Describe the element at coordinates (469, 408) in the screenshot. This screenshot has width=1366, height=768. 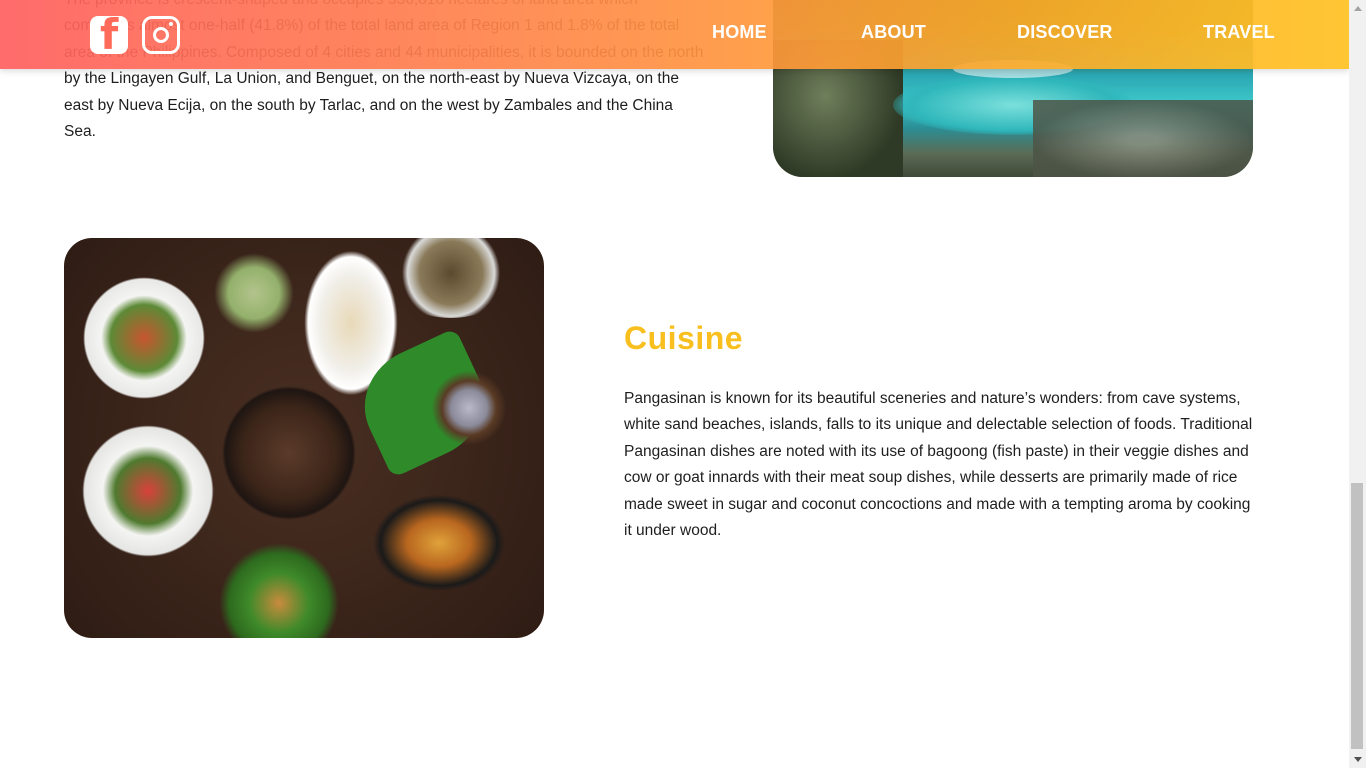
I see `photo-cup` at that location.